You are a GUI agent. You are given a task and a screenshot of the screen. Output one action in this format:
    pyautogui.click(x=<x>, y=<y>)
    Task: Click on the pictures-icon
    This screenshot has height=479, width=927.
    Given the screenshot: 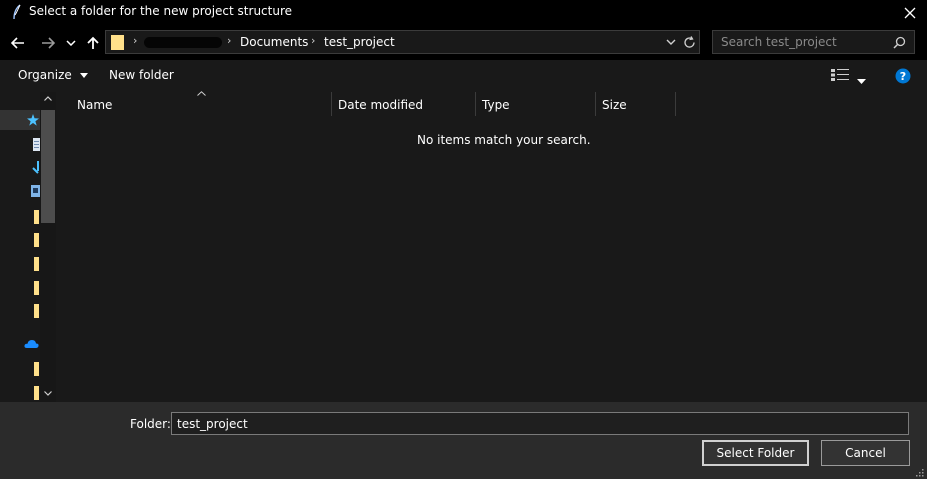 What is the action you would take?
    pyautogui.click(x=35, y=191)
    